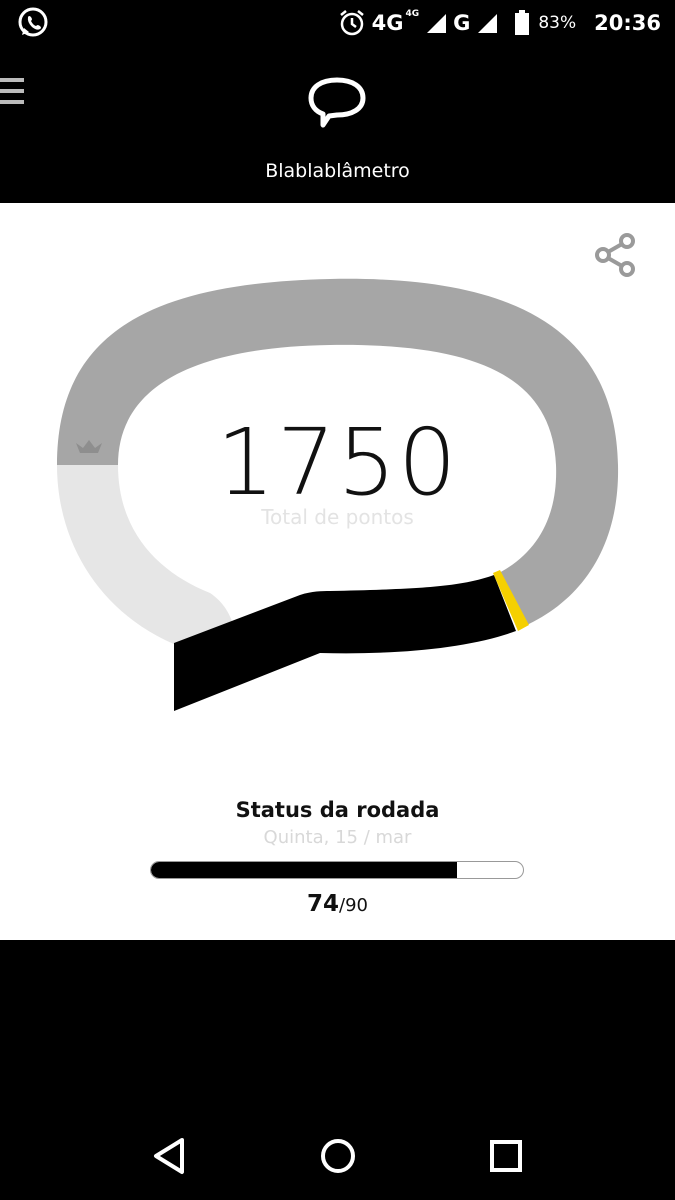 The width and height of the screenshot is (675, 1200). What do you see at coordinates (345, 643) in the screenshot?
I see `meter-fill` at bounding box center [345, 643].